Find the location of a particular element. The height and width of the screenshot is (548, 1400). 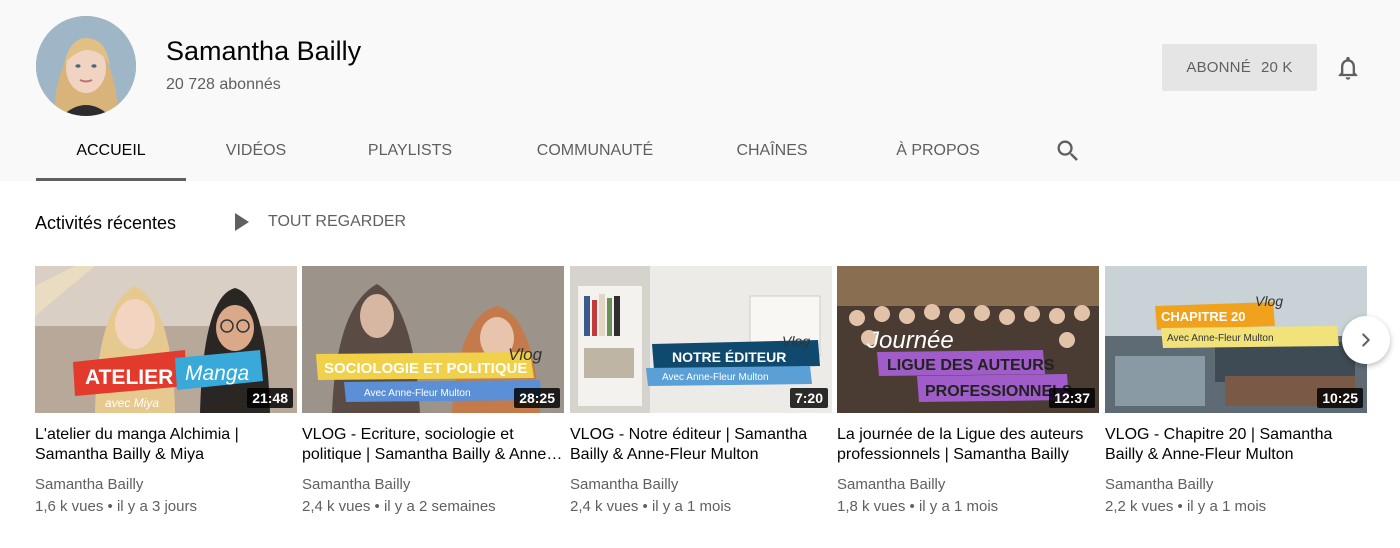

thumbnail-text: CHAPITRE 20 is located at coordinates (1203, 316).